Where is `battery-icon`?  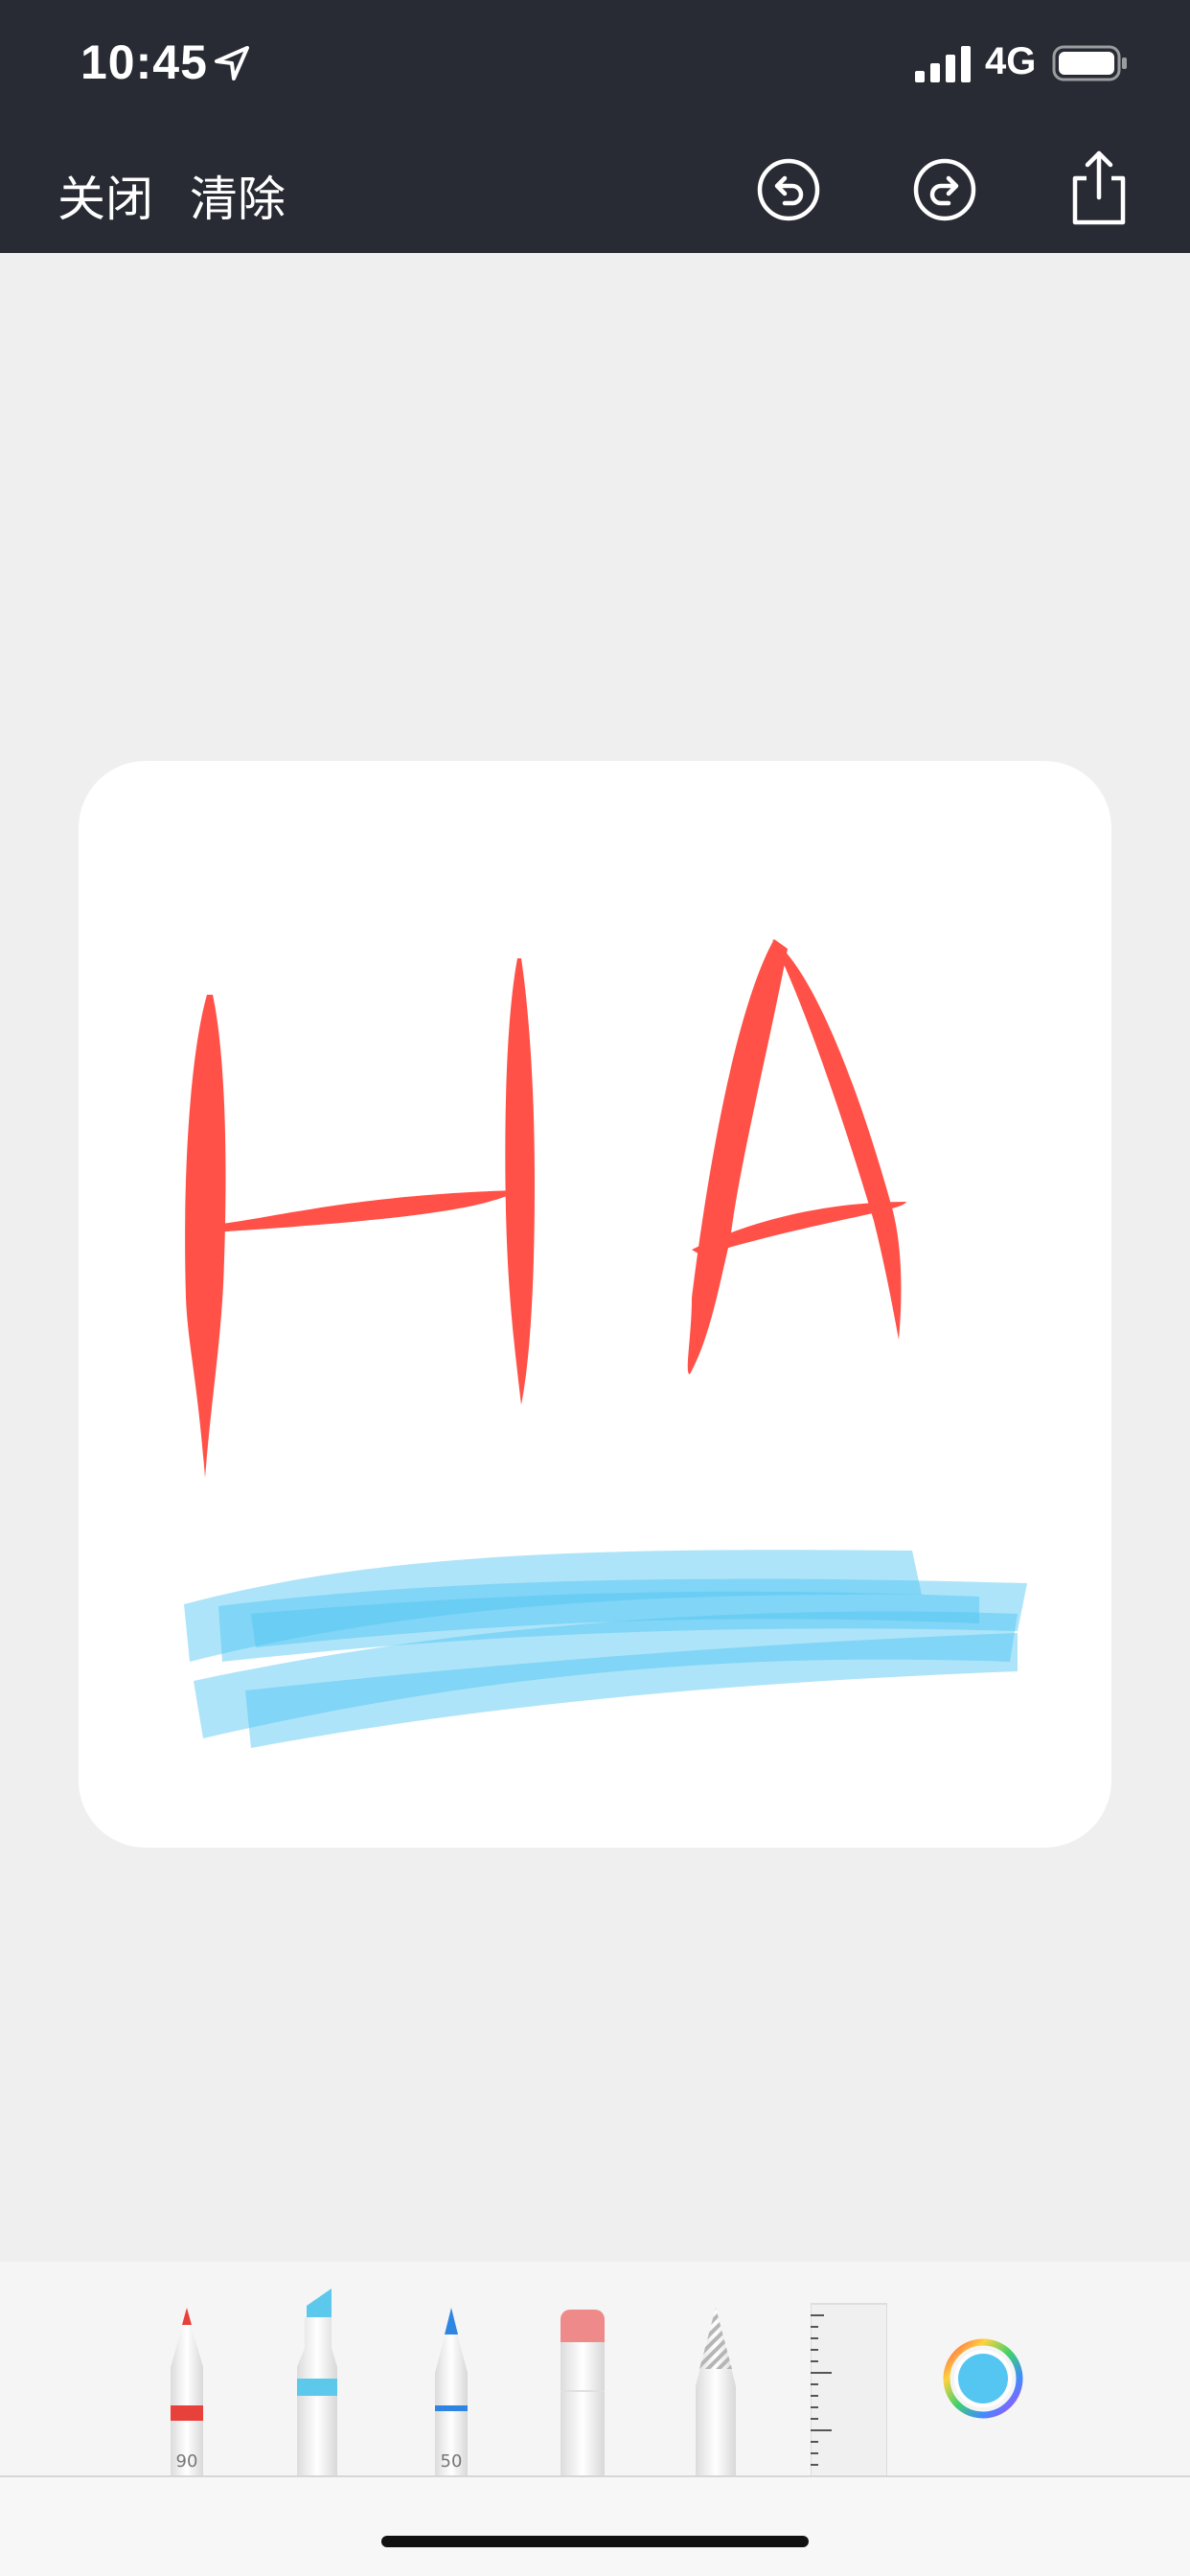
battery-icon is located at coordinates (1090, 63).